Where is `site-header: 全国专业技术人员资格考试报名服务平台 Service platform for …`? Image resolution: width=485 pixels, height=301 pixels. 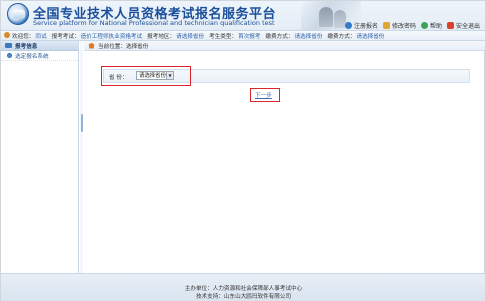
site-header: 全国专业技术人员资格考试报名服务平台 Service platform for … is located at coordinates (243, 15).